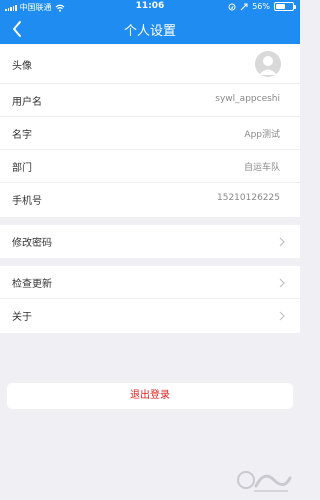  I want to click on about-row: 关于, so click(150, 315).